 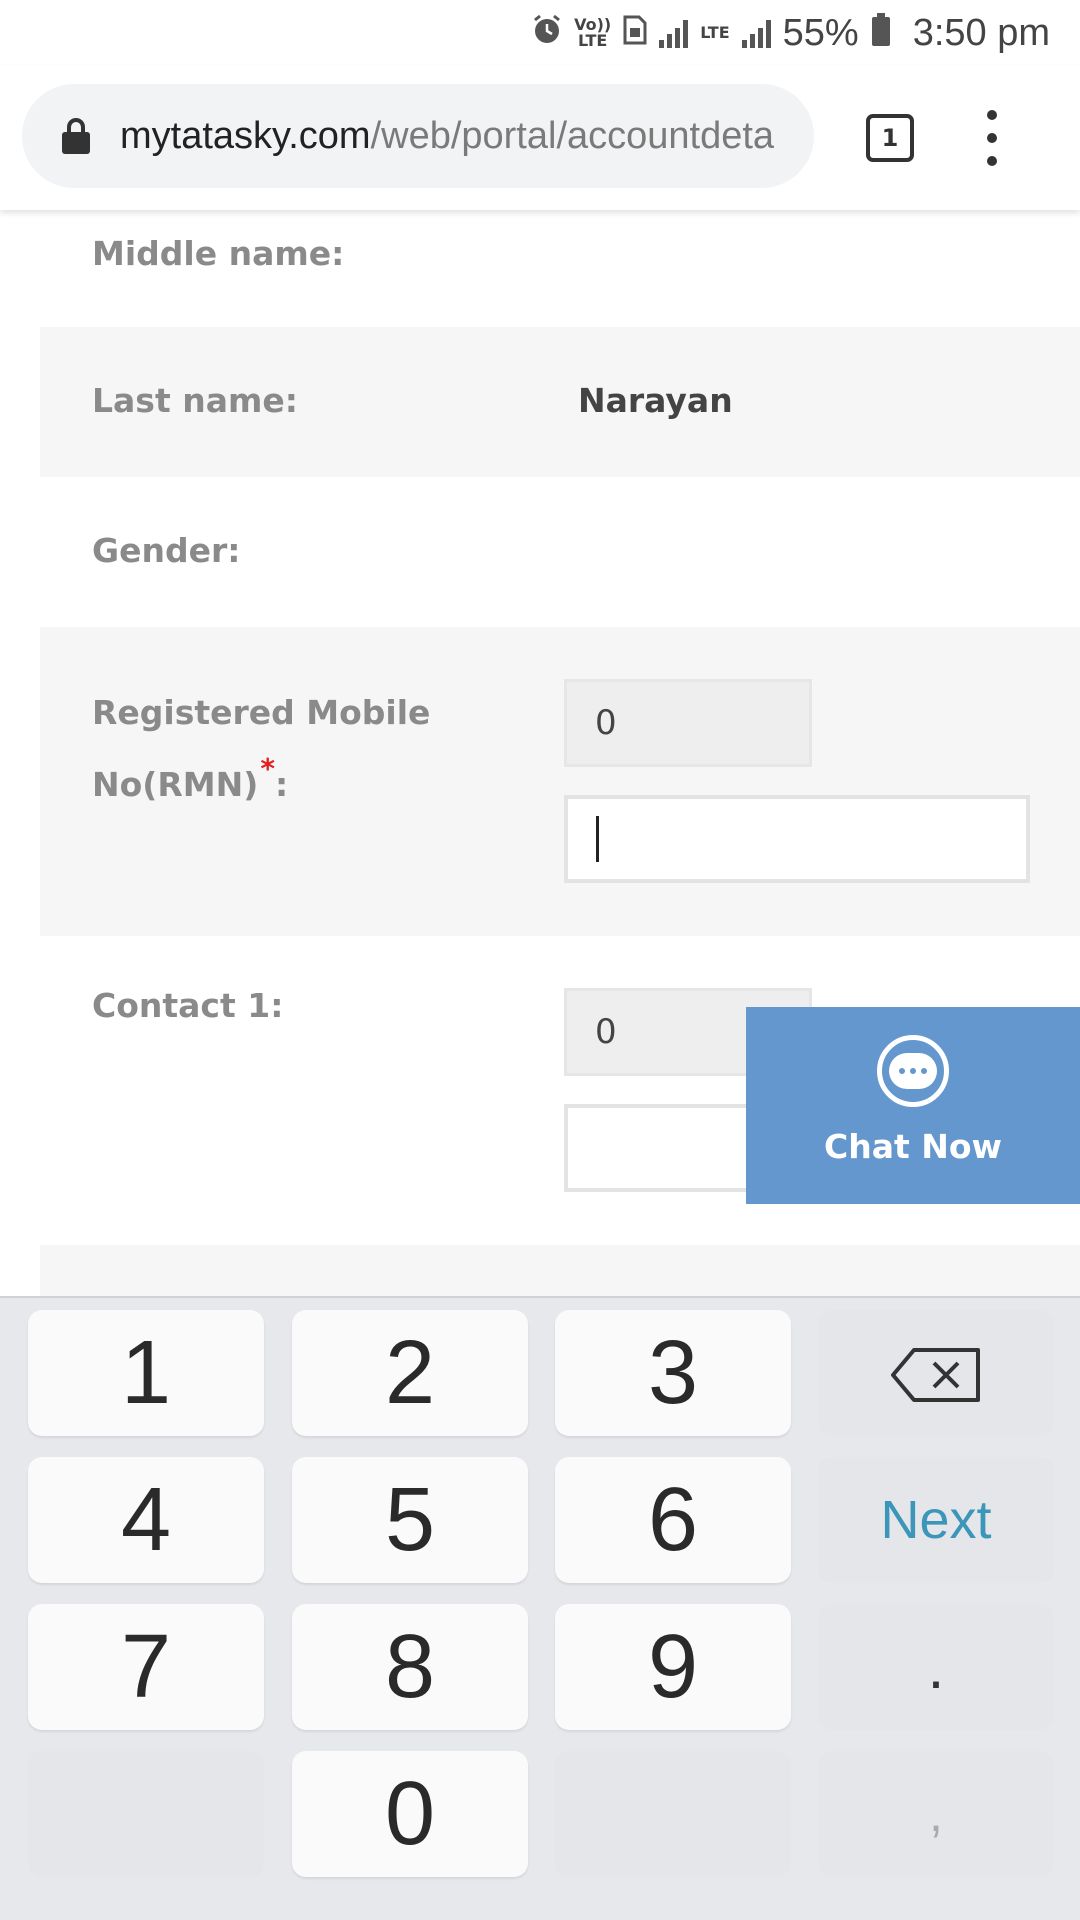 What do you see at coordinates (261, 748) in the screenshot?
I see `rmn-label: Registered Mobile No(RMN)*:` at bounding box center [261, 748].